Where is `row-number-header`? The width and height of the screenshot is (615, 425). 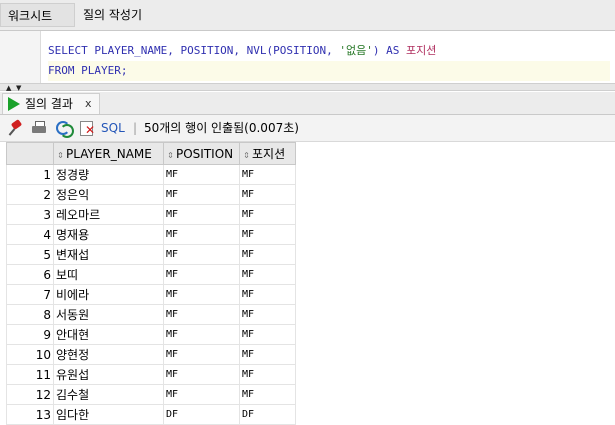
row-number-header is located at coordinates (30, 153).